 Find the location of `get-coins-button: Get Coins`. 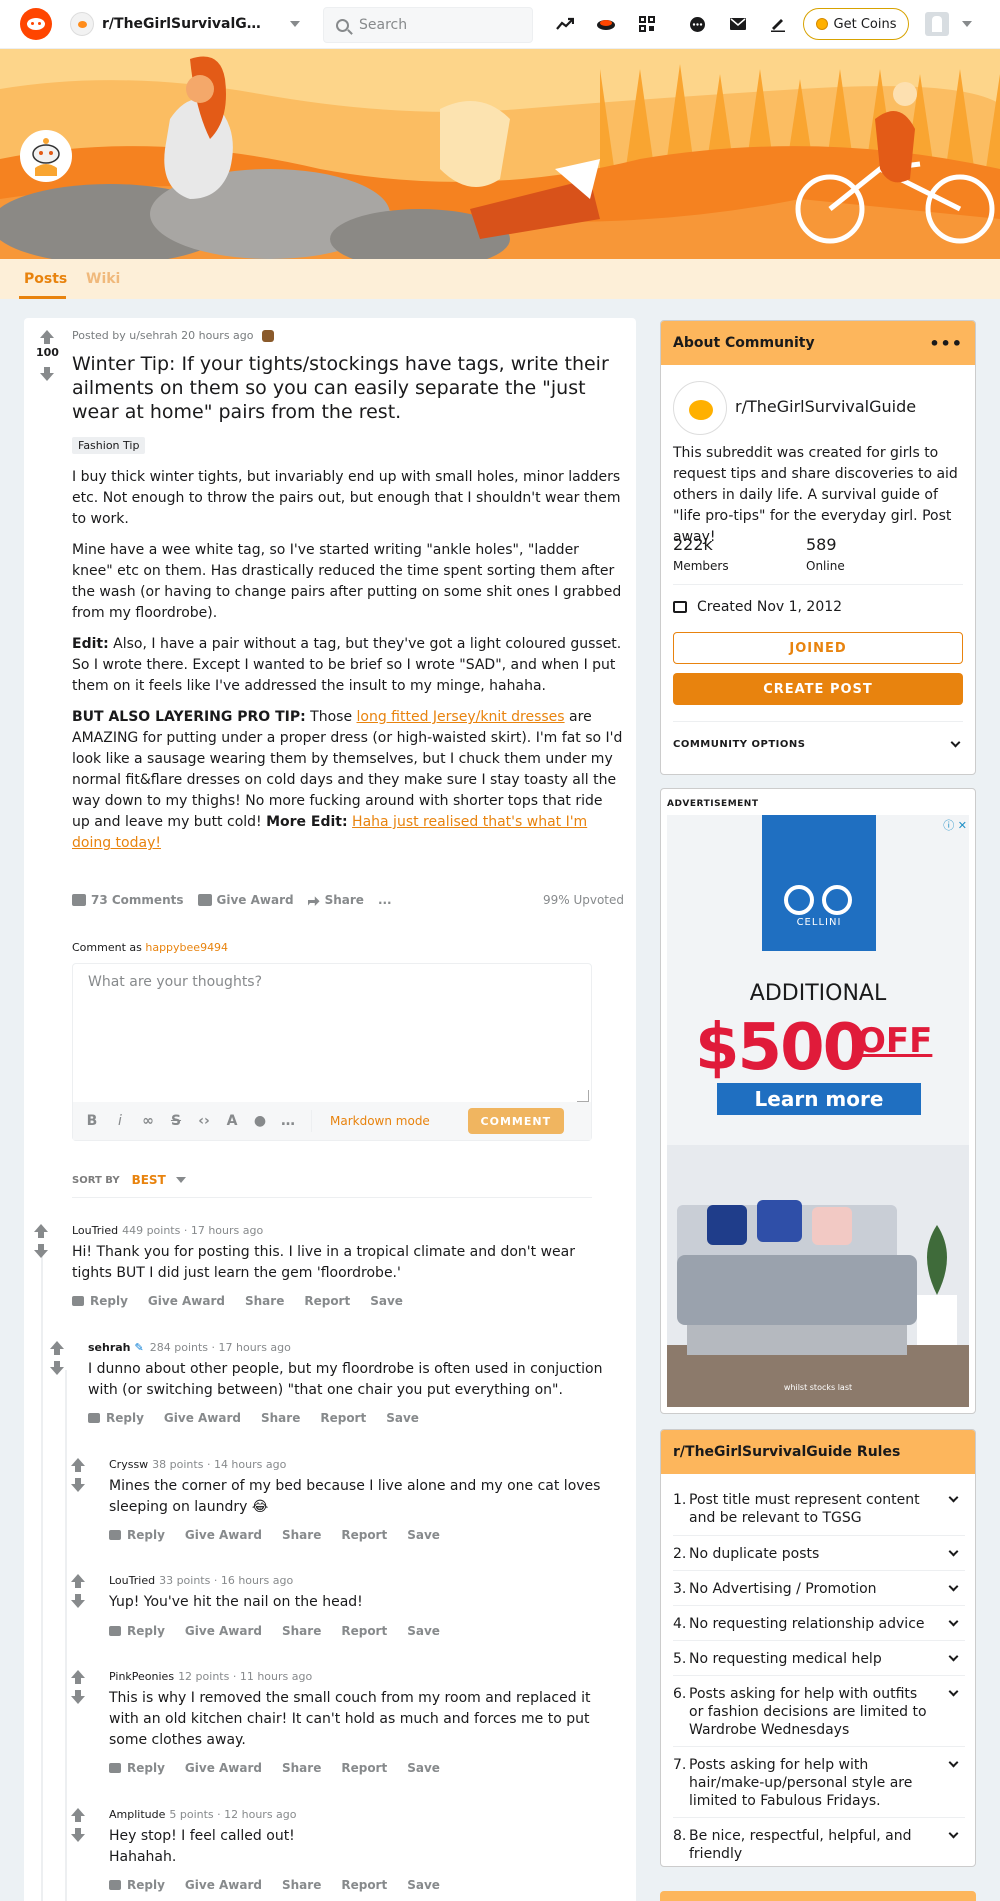

get-coins-button: Get Coins is located at coordinates (856, 24).